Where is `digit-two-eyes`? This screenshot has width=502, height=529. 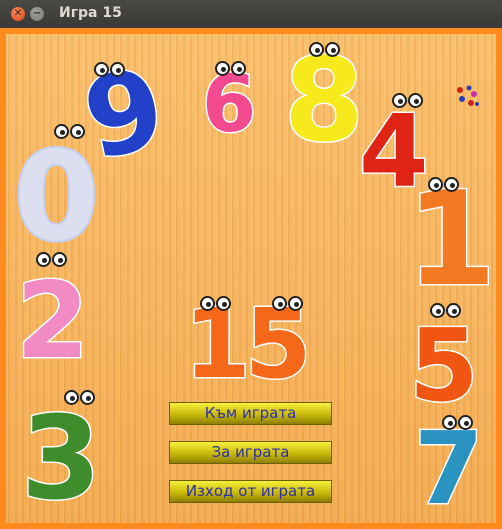
digit-two-eyes is located at coordinates (53, 260).